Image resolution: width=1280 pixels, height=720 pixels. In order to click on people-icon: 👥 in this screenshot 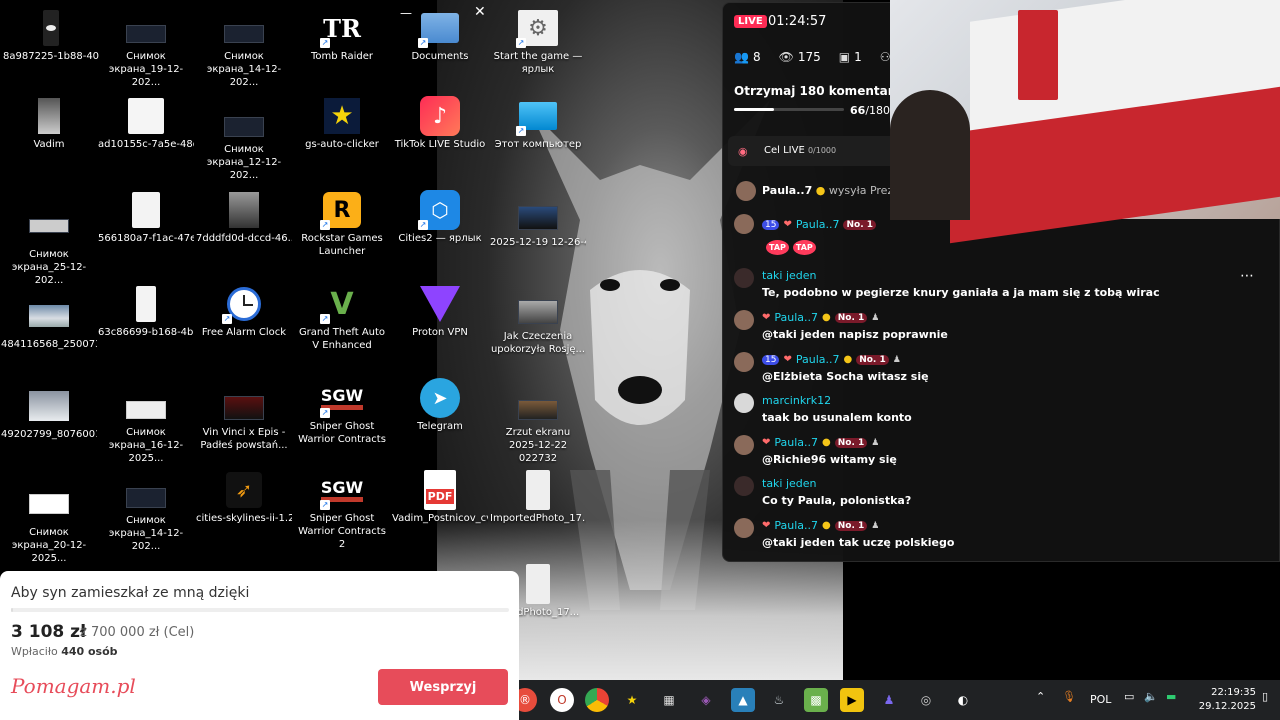, I will do `click(741, 57)`.